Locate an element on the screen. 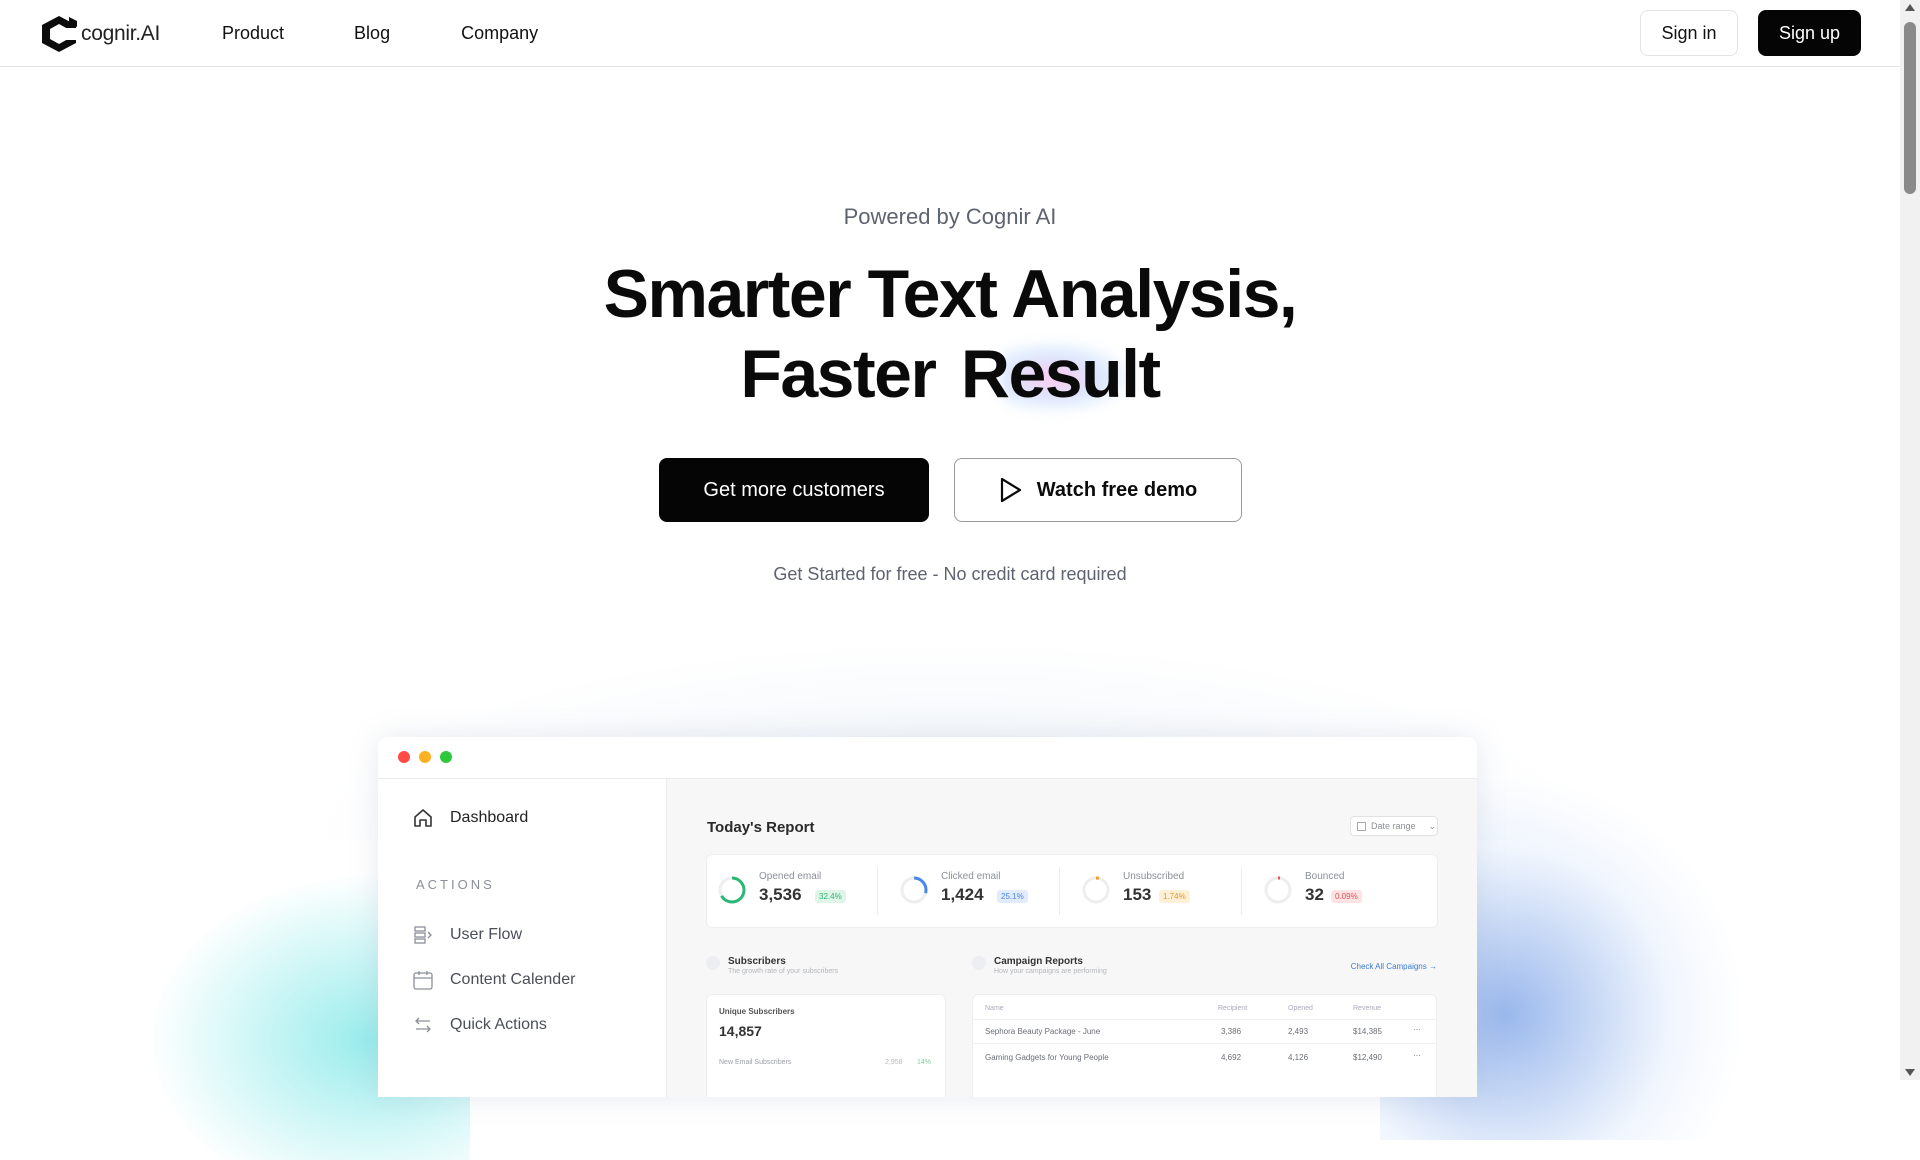 Image resolution: width=1920 pixels, height=1160 pixels. sidebar-item-dashboard: Dashboard is located at coordinates (470, 818).